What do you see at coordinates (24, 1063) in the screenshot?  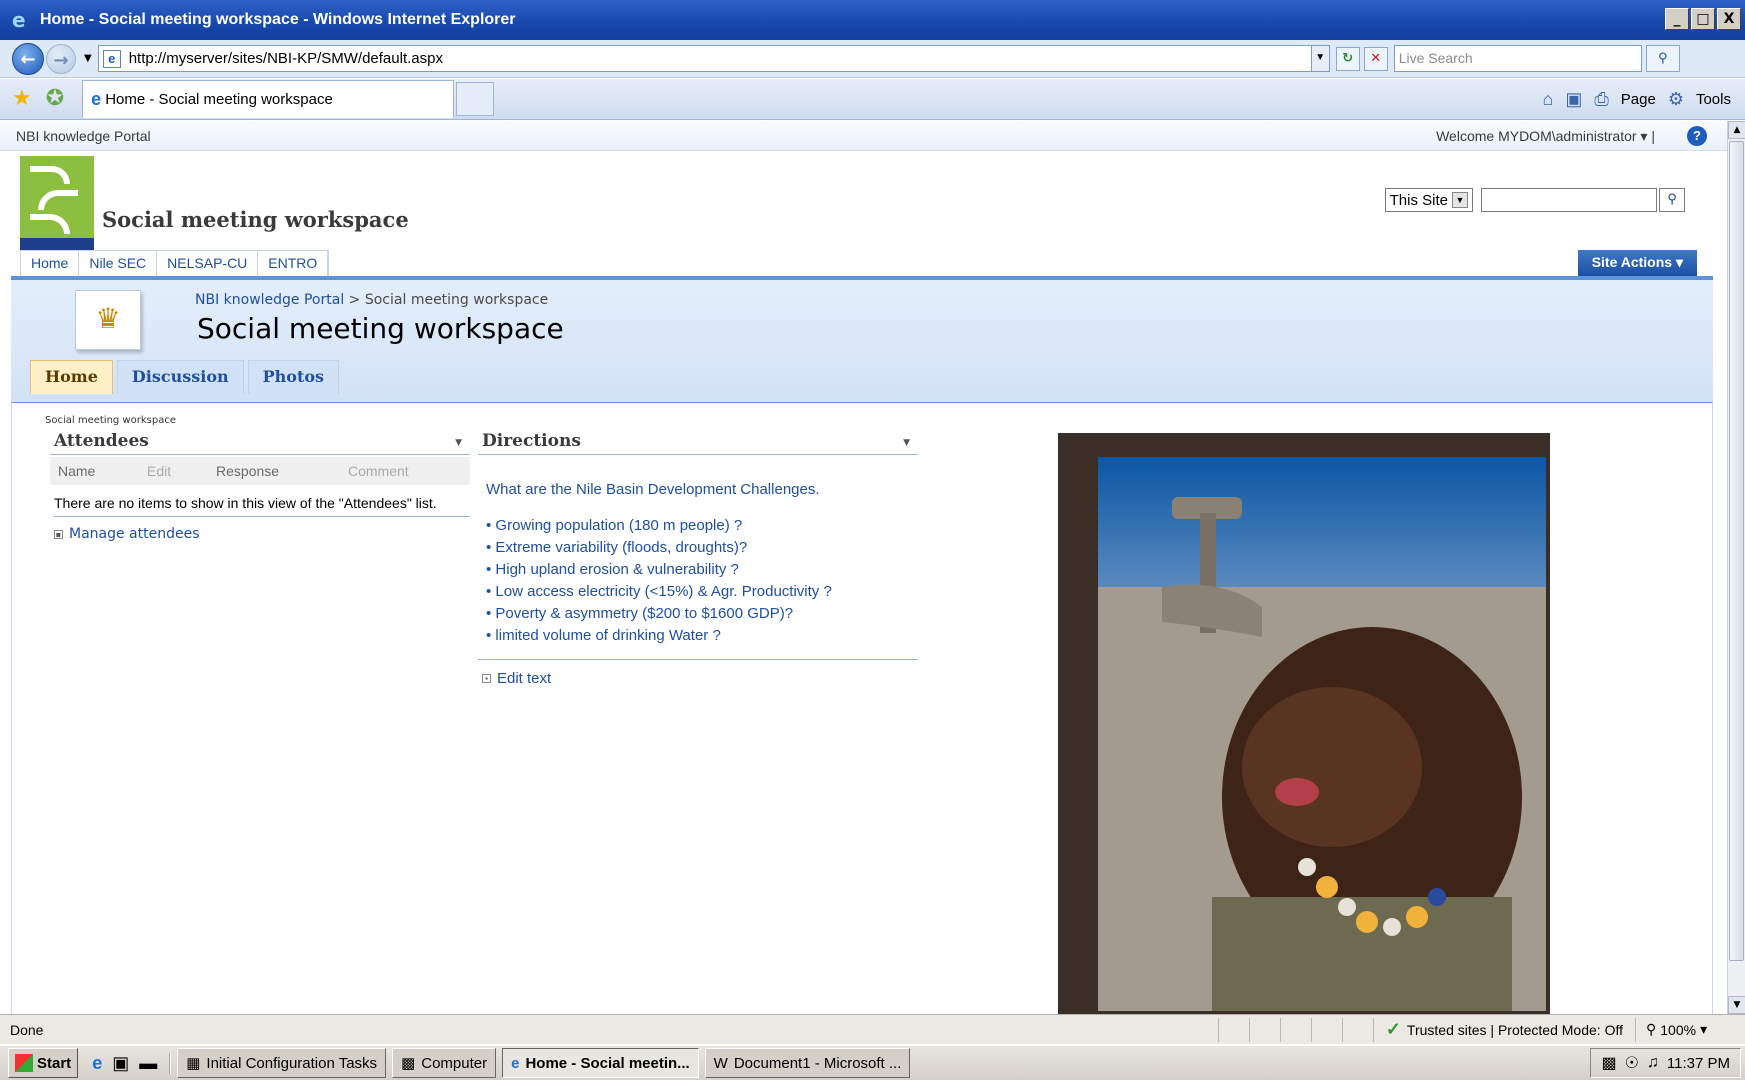 I see `windows-flag-icon` at bounding box center [24, 1063].